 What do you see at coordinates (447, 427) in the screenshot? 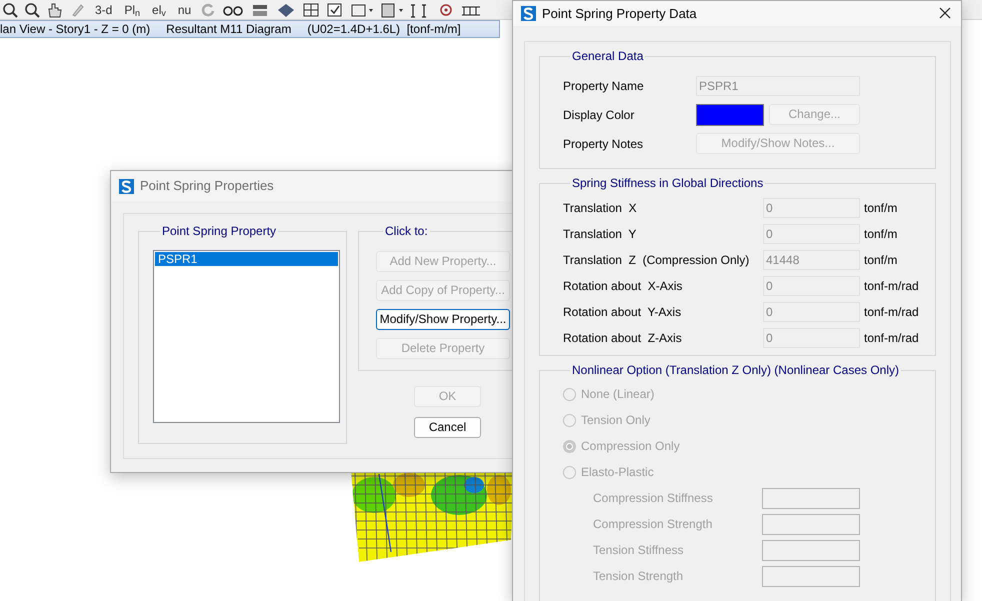
I see `cancel-button: Cancel` at bounding box center [447, 427].